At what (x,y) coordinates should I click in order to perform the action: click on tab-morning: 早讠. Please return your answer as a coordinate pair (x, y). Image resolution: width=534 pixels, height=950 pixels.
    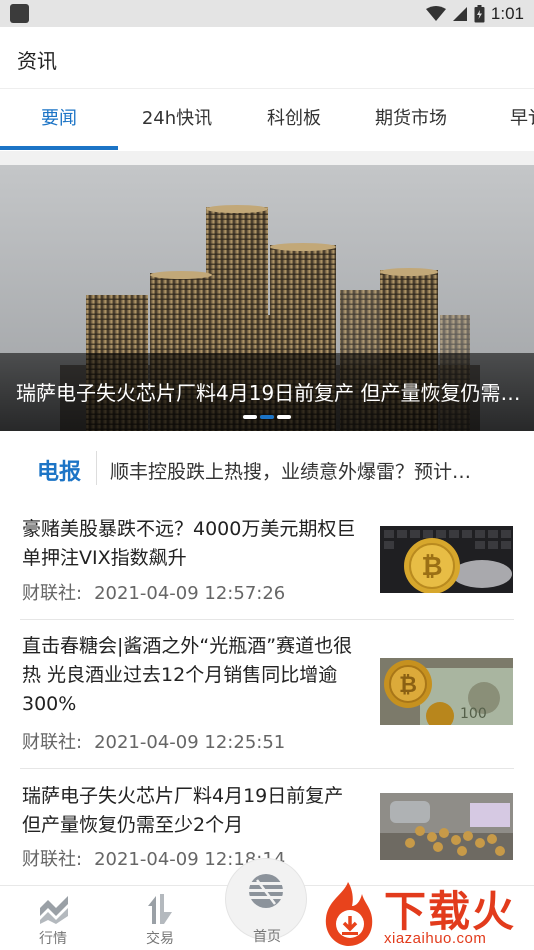
    Looking at the image, I should click on (522, 120).